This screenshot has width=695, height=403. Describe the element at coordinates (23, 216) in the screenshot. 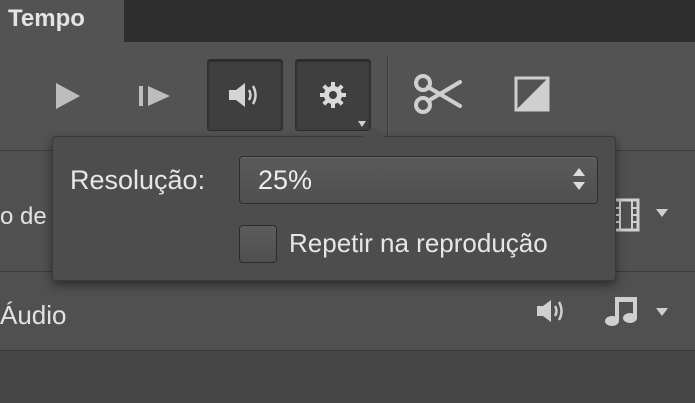

I see `video-track-label: o de` at that location.